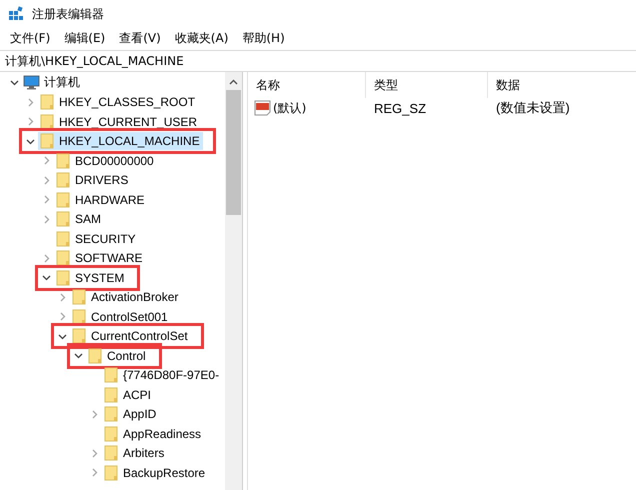 This screenshot has width=636, height=490. Describe the element at coordinates (533, 108) in the screenshot. I see `value-data: (数值未设置)` at that location.